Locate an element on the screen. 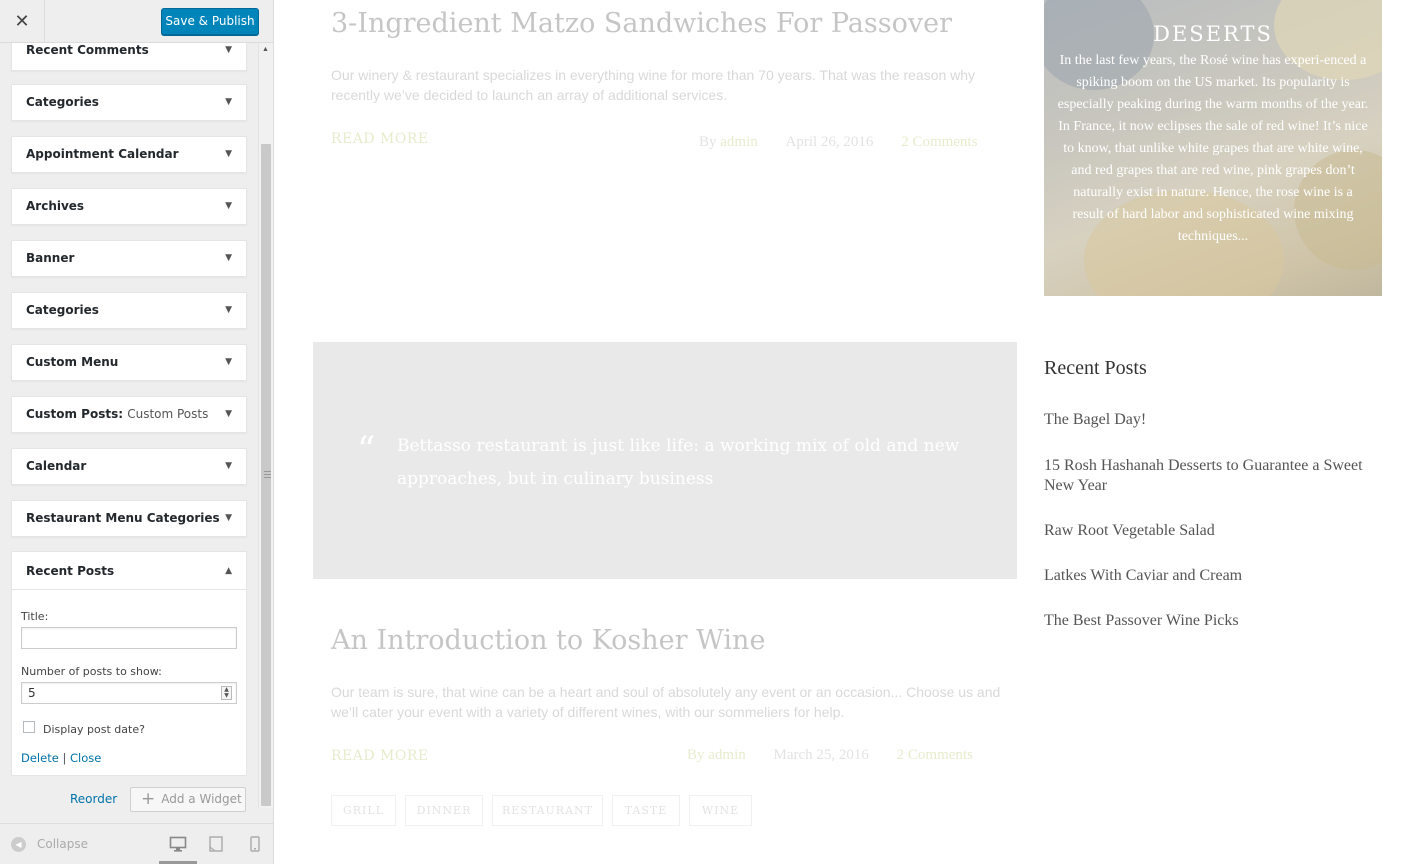  post-meta: By admin March 25, 2016 2 Comments is located at coordinates (830, 755).